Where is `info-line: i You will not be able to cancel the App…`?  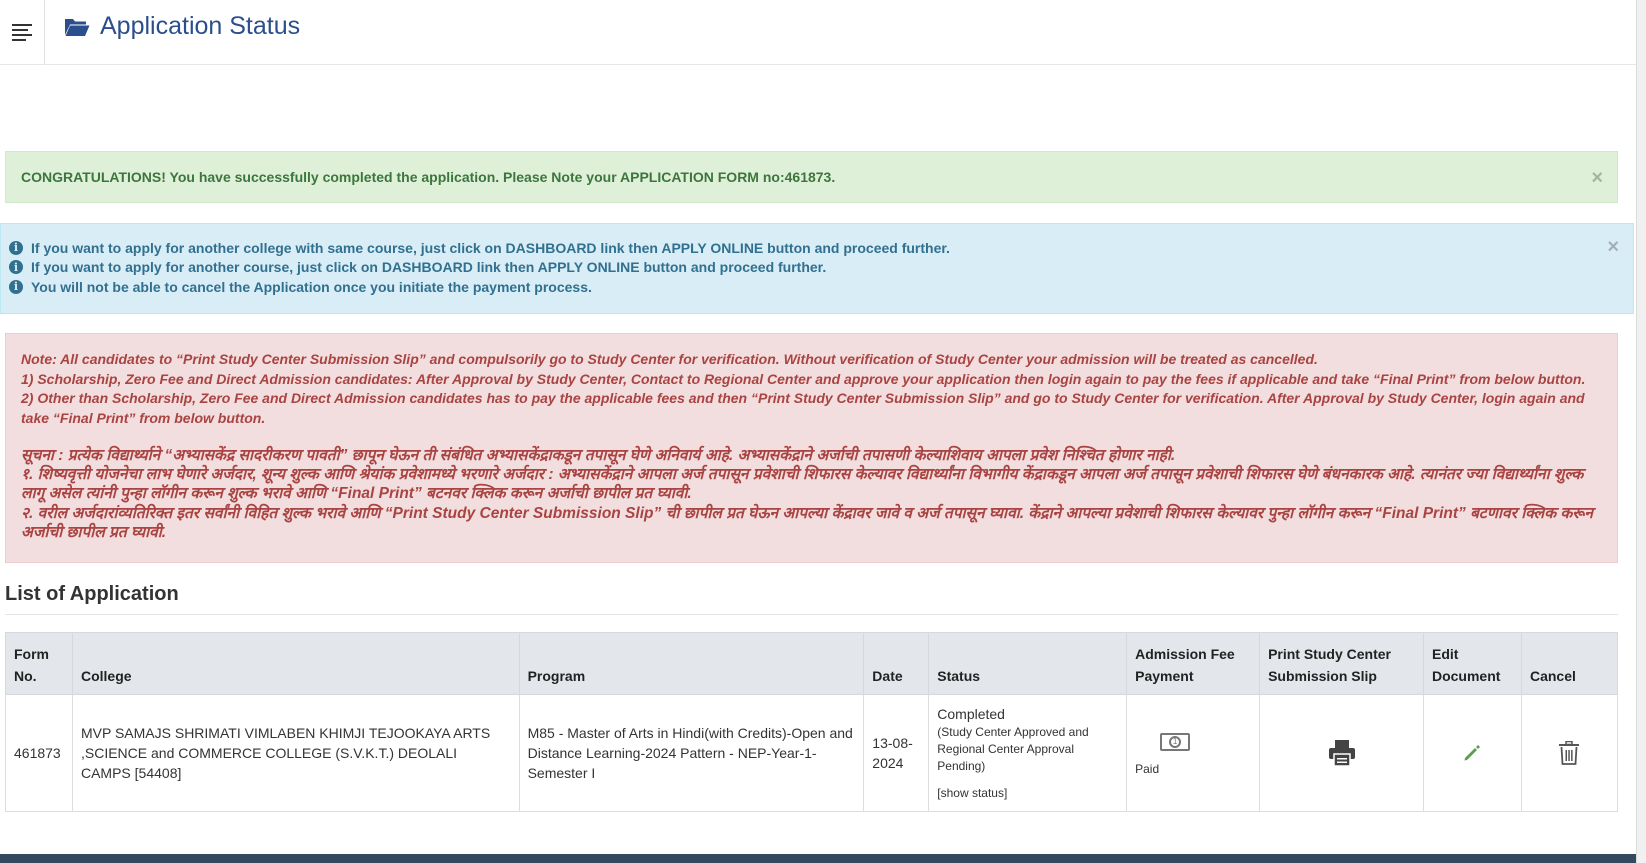
info-line: i You will not be able to cancel the App… is located at coordinates (817, 287).